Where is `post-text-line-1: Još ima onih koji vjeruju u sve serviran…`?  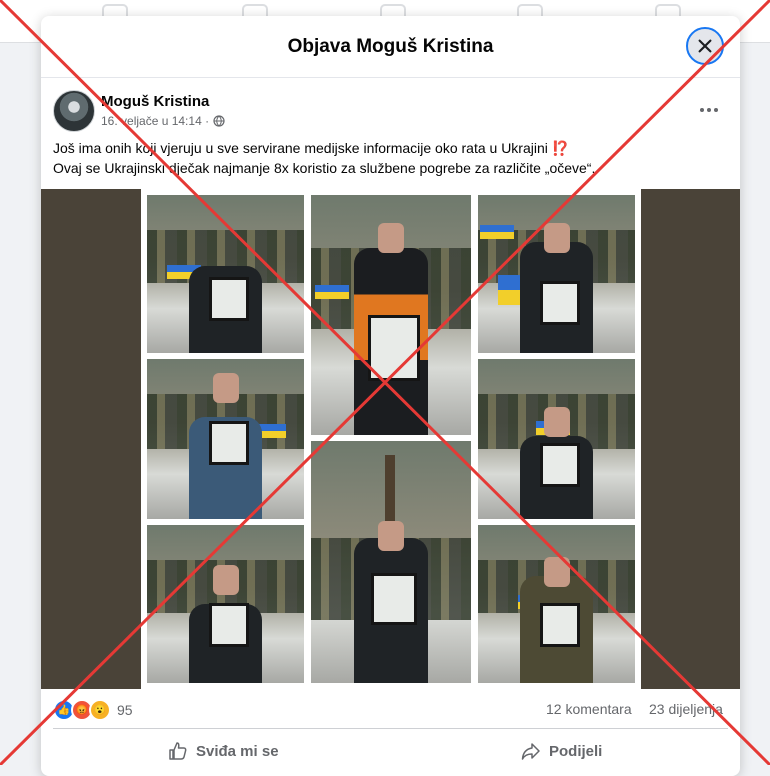 post-text-line-1: Još ima onih koji vjeruju u sve serviran… is located at coordinates (311, 148).